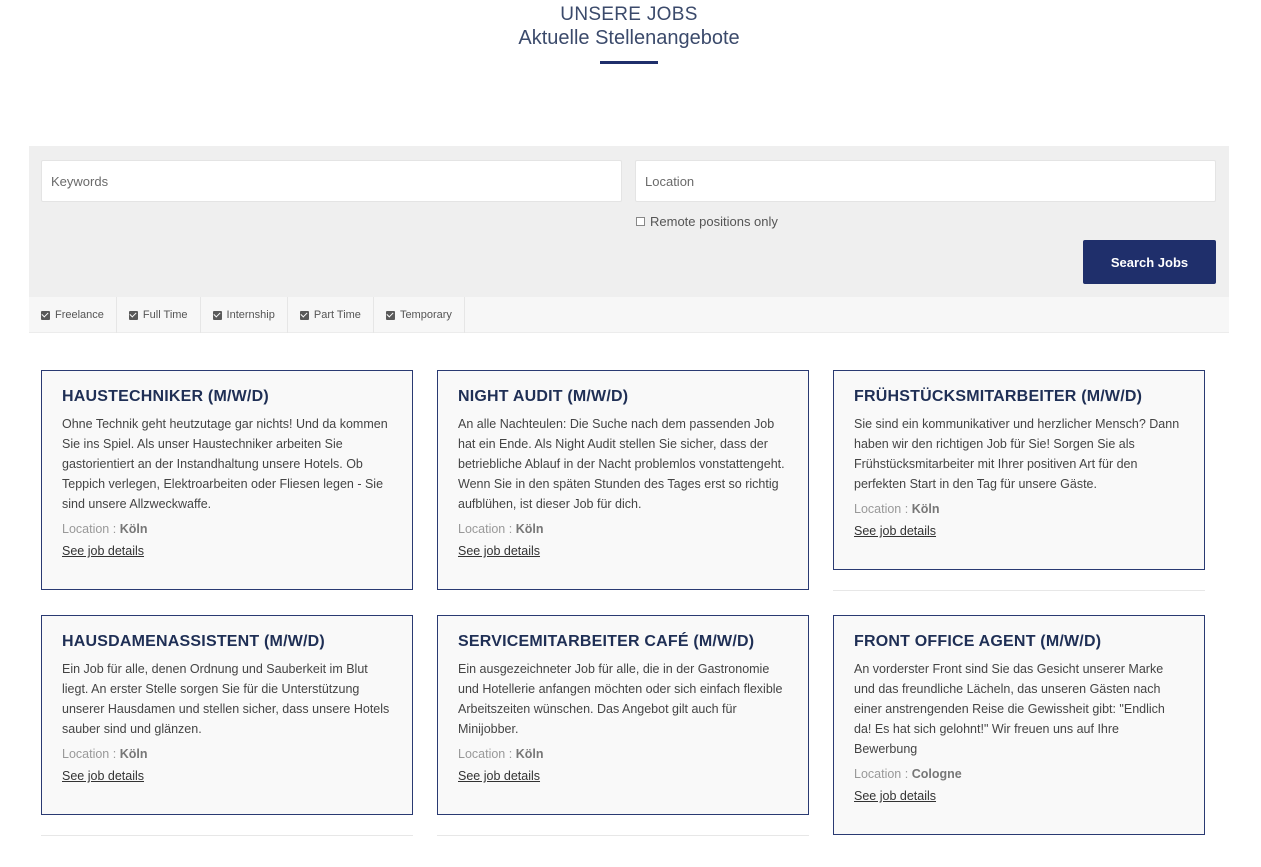  What do you see at coordinates (714, 221) in the screenshot?
I see `remote-only-label: Remote positions only` at bounding box center [714, 221].